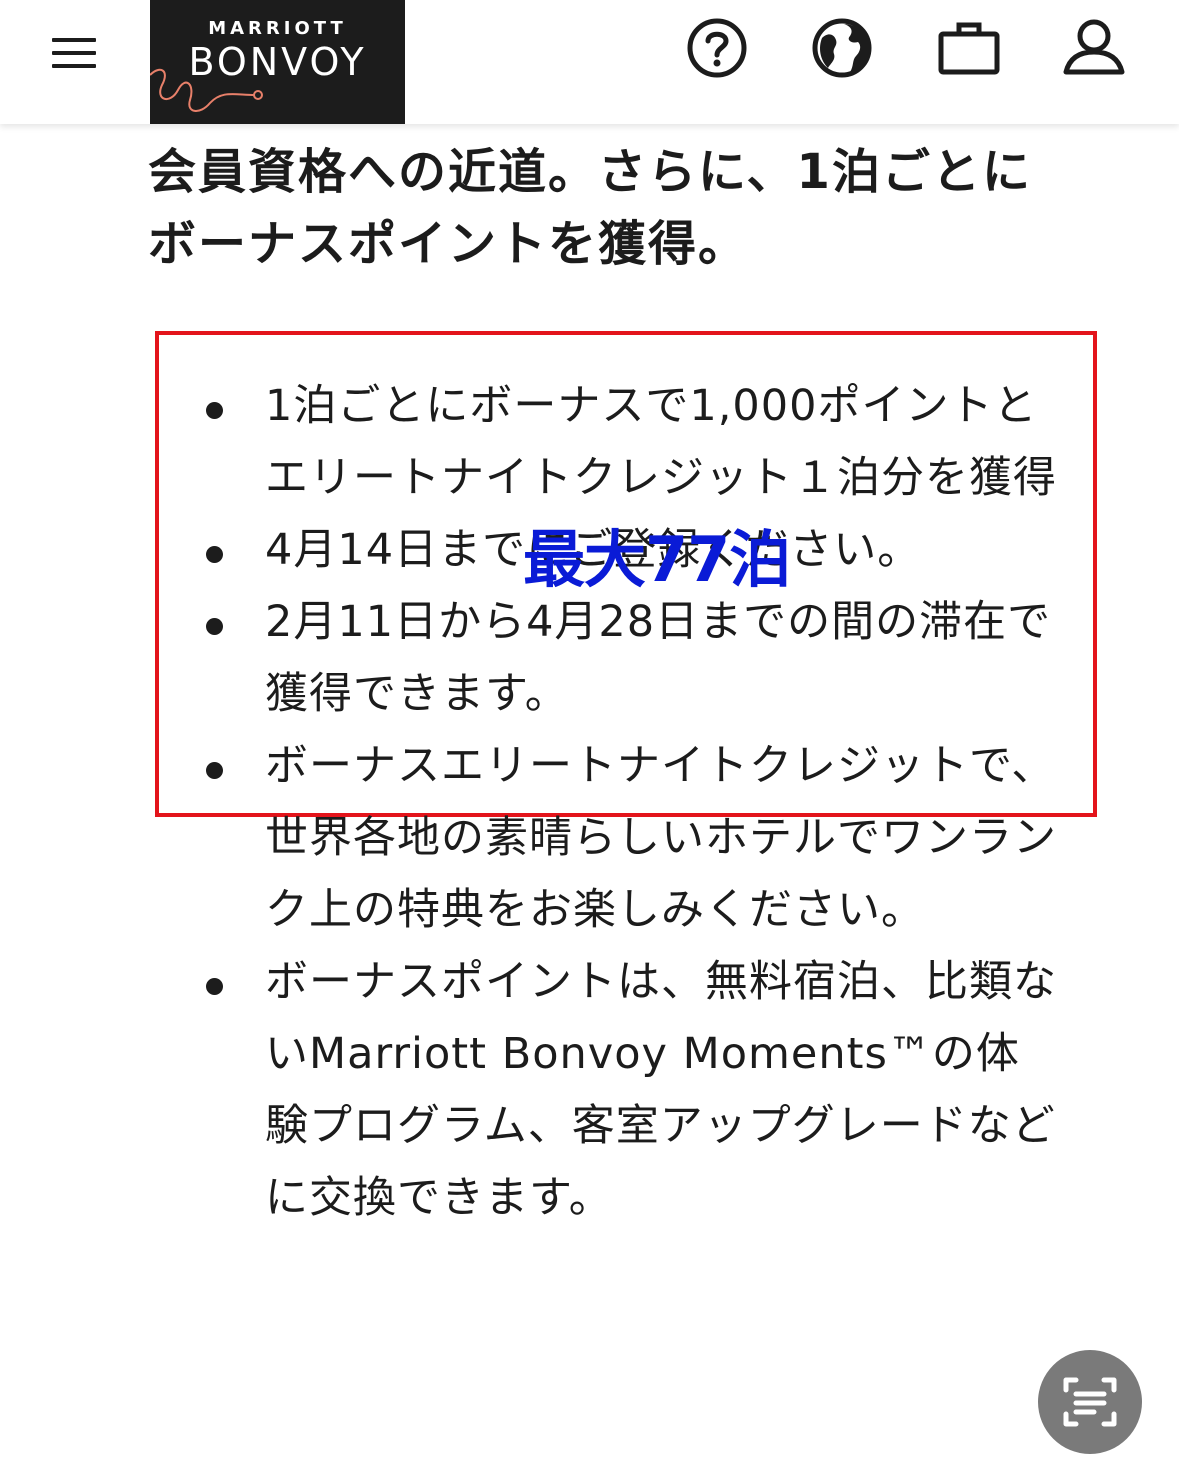 The image size is (1179, 1484). I want to click on logo-squiggle-decoration, so click(206, 90).